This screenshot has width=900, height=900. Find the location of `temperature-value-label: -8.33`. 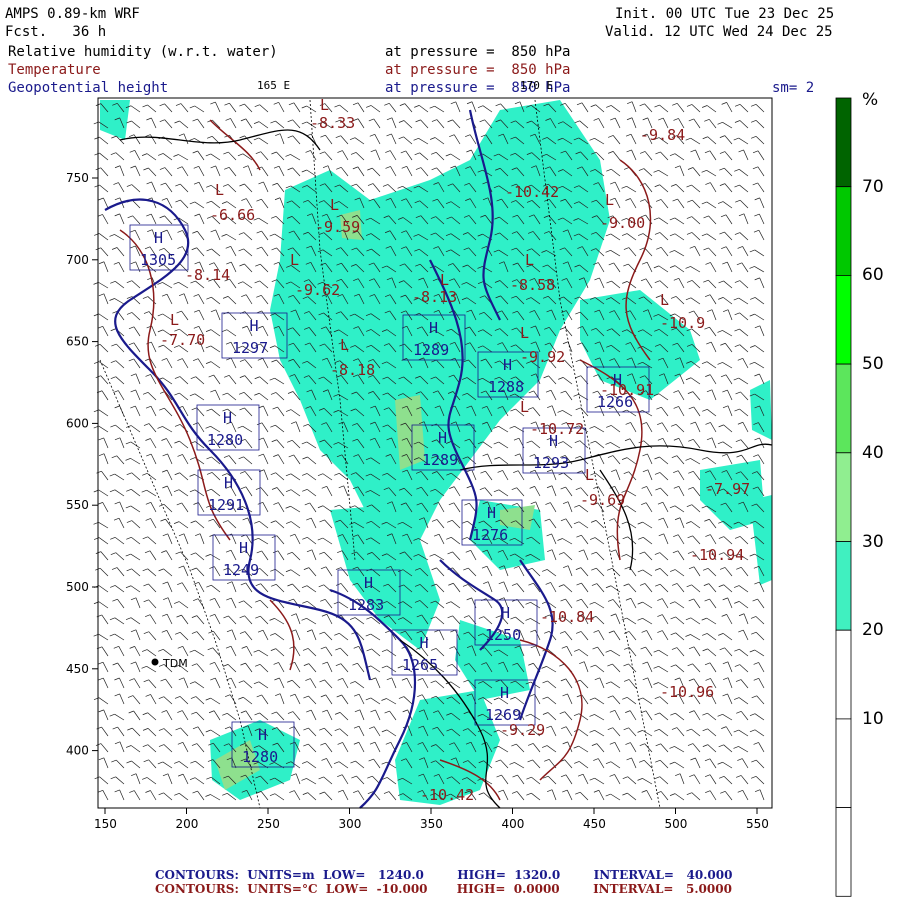

temperature-value-label: -8.33 is located at coordinates (332, 123).